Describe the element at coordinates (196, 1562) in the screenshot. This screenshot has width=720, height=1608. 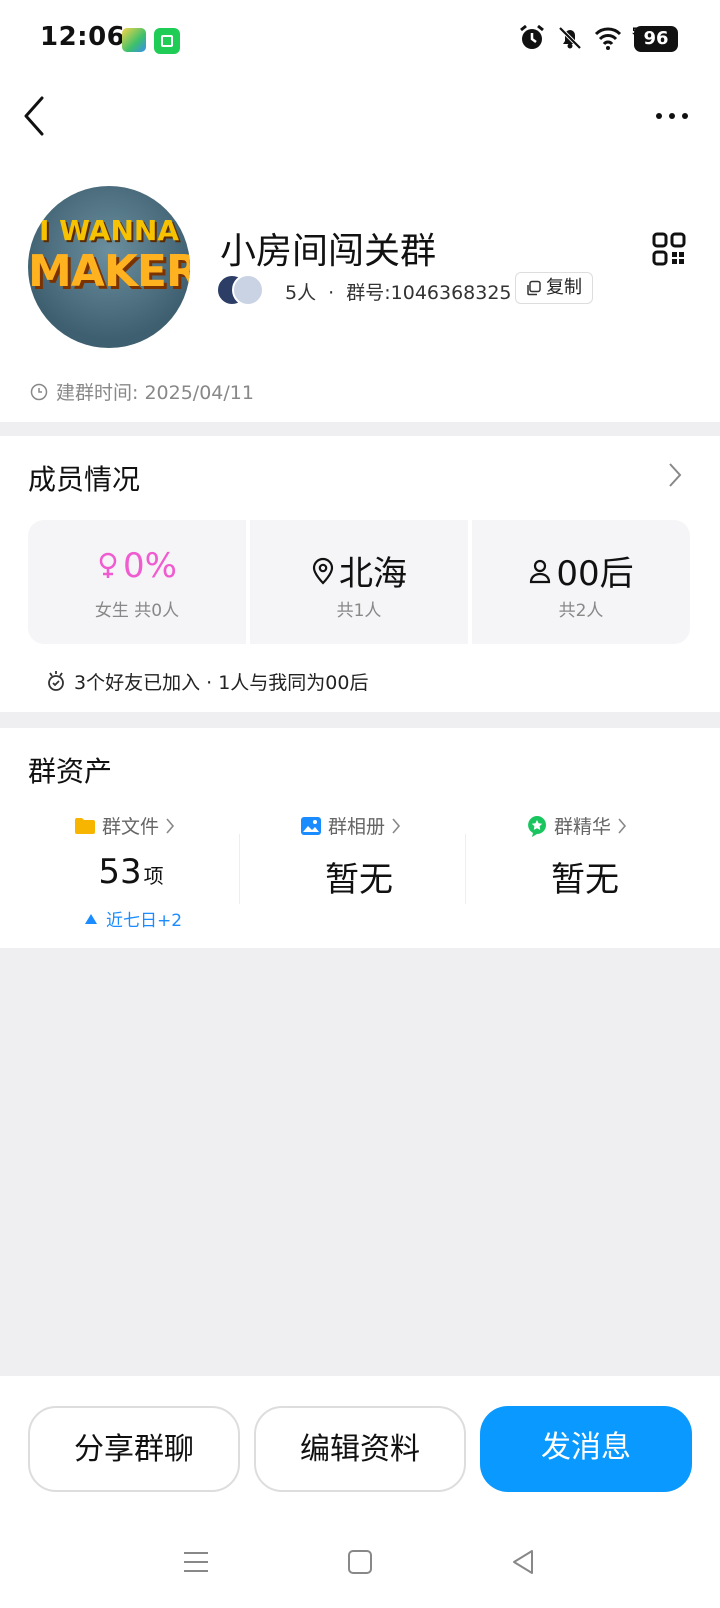
I see `menu-nav-icon` at that location.